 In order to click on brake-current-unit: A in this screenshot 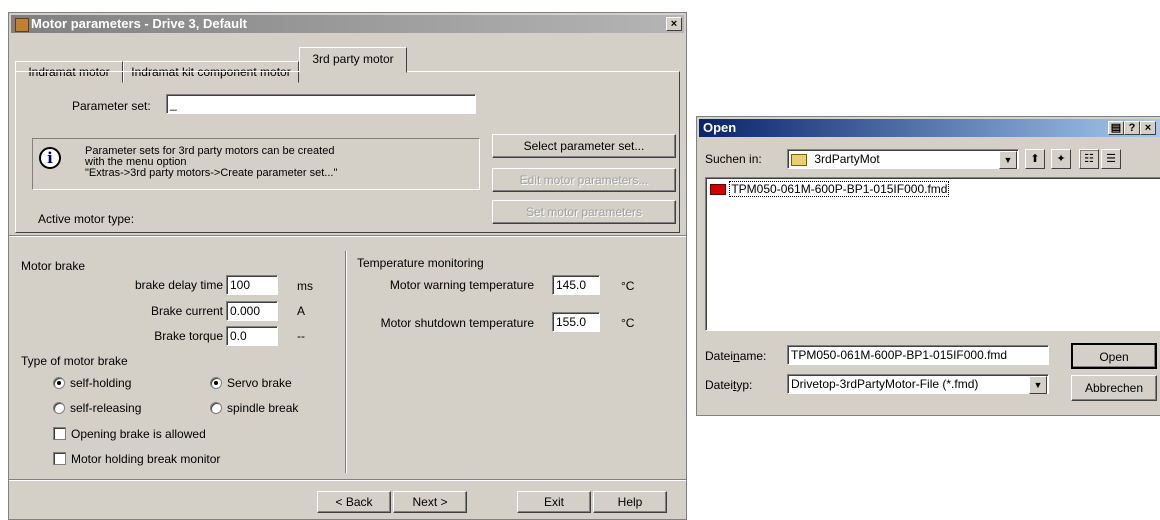, I will do `click(301, 311)`.